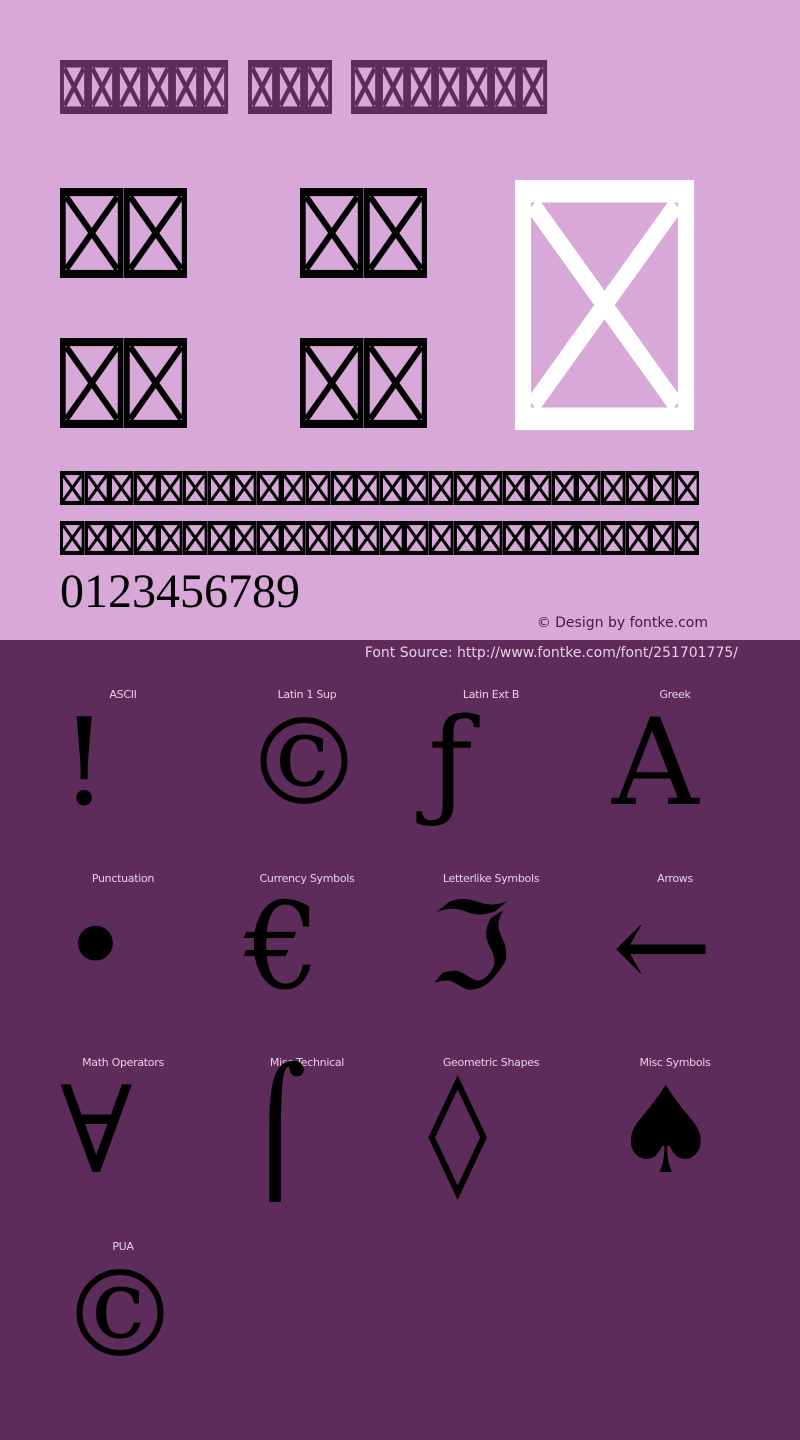 Image resolution: width=800 pixels, height=1440 pixels. Describe the element at coordinates (96, 1131) in the screenshot. I see `sample-glyph: ∀` at that location.